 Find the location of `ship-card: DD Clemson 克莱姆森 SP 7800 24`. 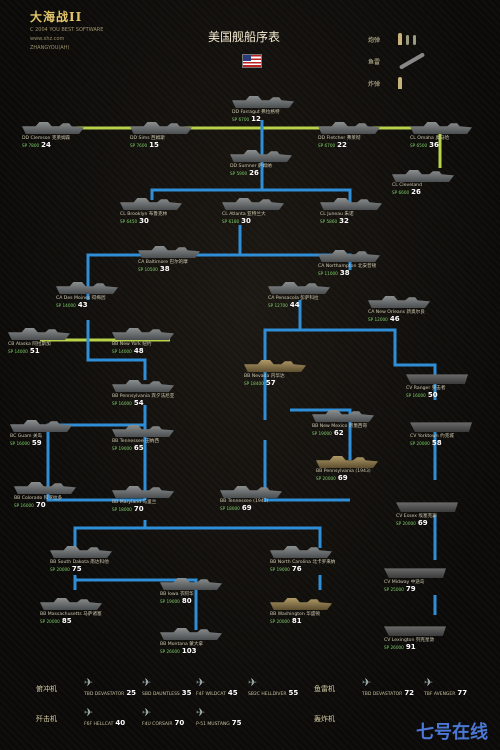

ship-card: DD Clemson 克莱姆森 SP 7800 24 is located at coordinates (53, 135).